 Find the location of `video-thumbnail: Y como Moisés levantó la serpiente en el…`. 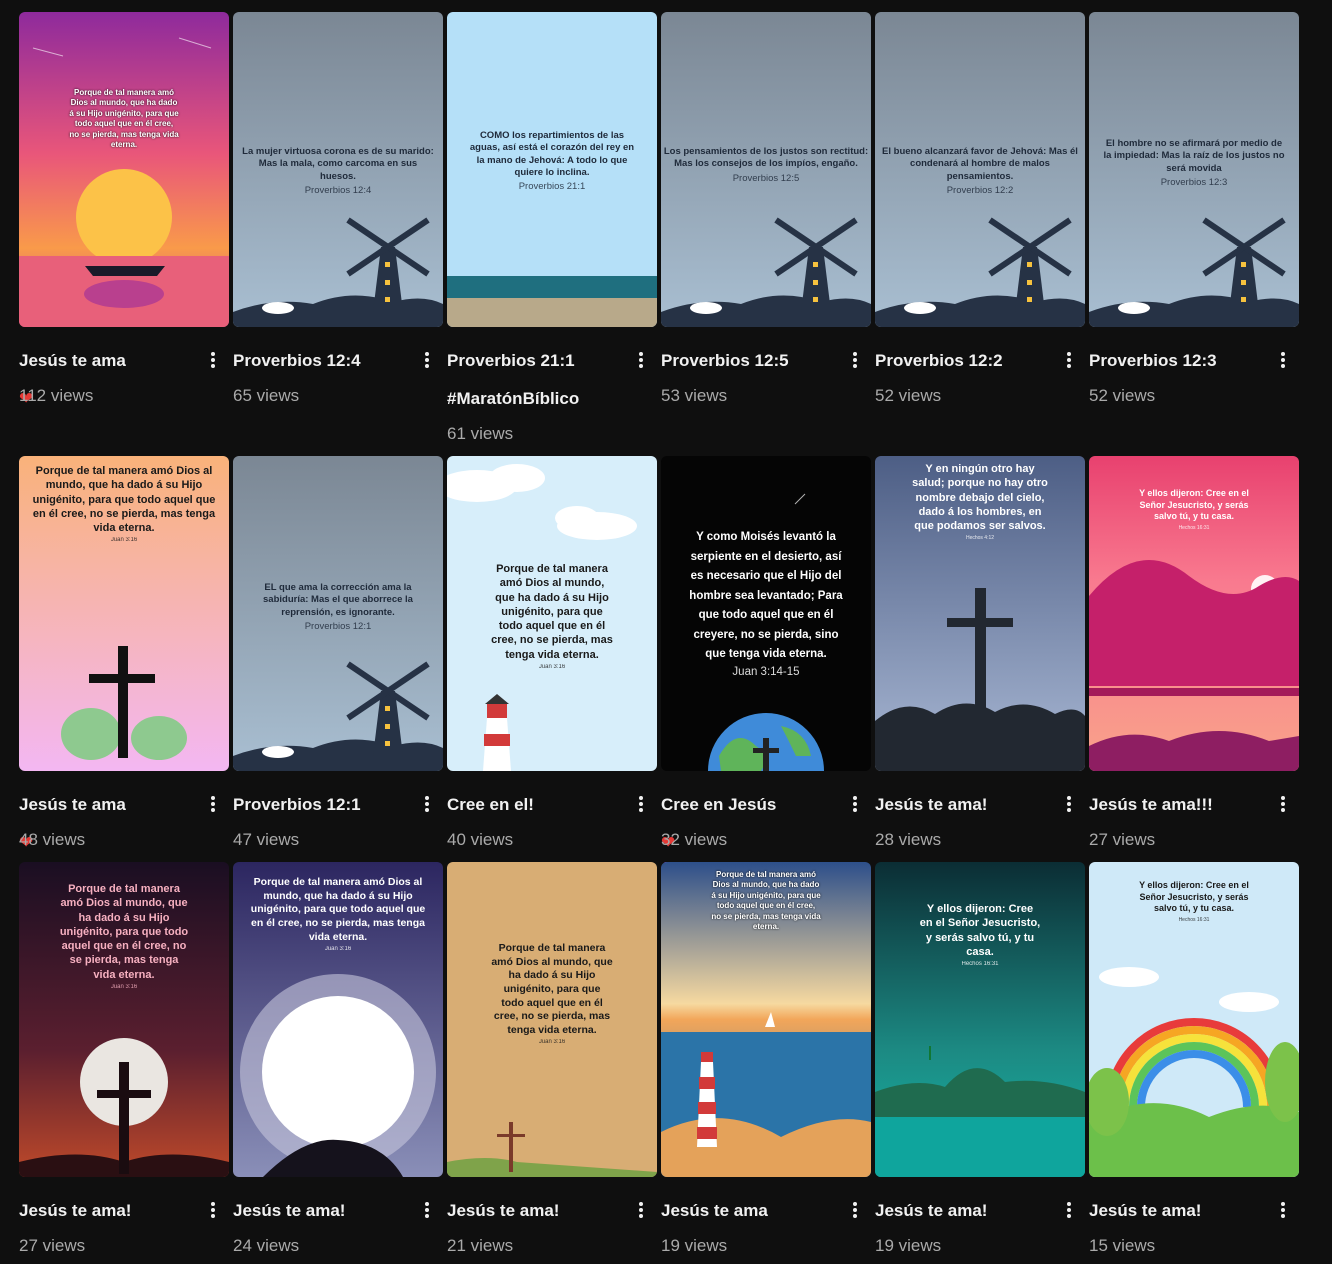

video-thumbnail: Y como Moisés levantó la serpiente en el… is located at coordinates (766, 613).